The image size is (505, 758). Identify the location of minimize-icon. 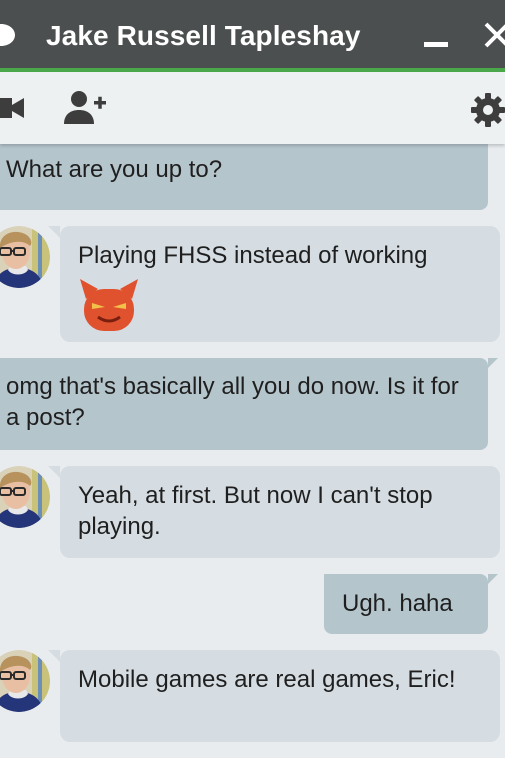
(436, 44).